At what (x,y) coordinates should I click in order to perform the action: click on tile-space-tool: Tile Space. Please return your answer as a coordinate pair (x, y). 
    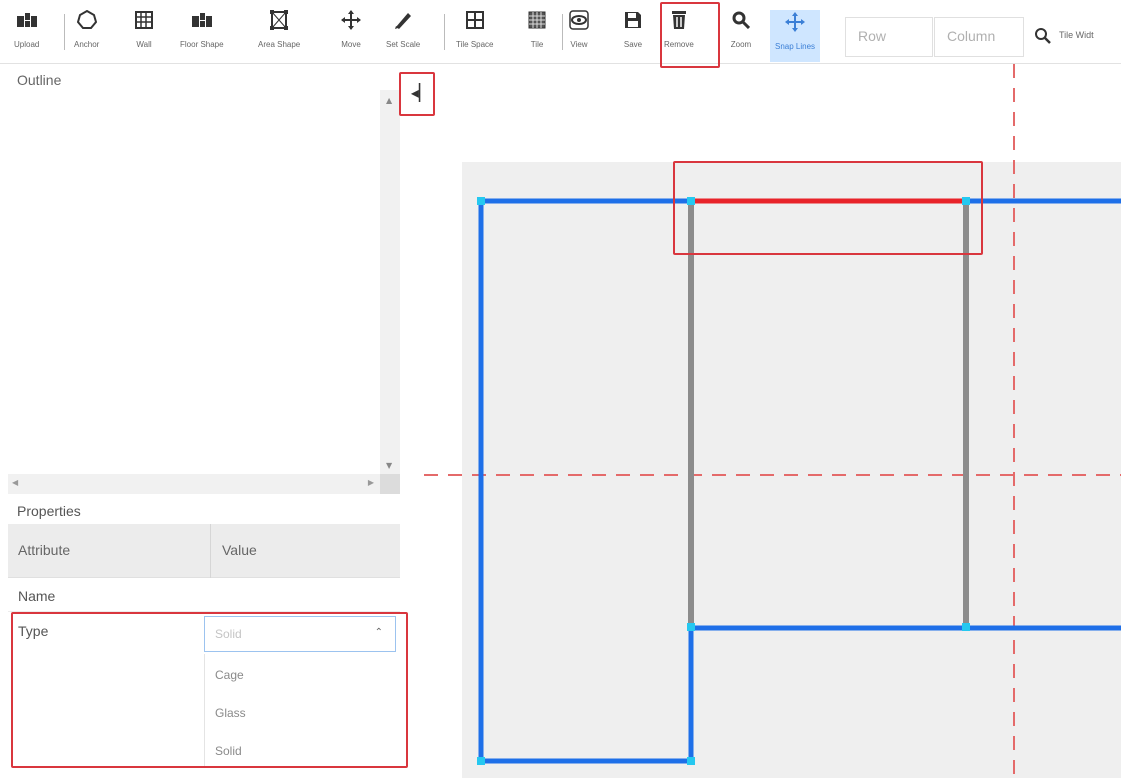
    Looking at the image, I should click on (475, 34).